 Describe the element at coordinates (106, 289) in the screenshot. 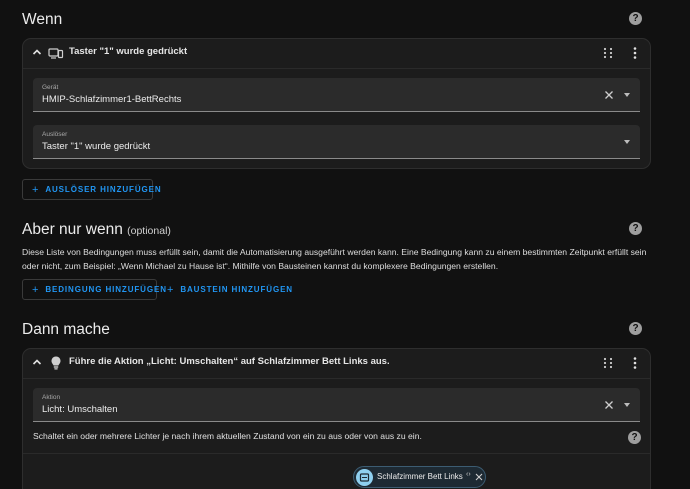

I see `add-condition-label: BEDINGUNG HINZUFÜGEN` at that location.